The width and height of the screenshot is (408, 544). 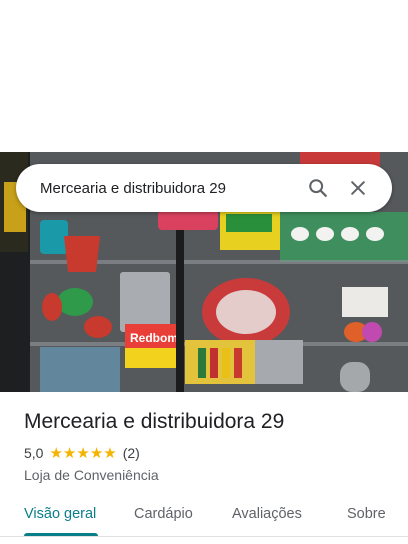 I want to click on place-tabs: Visão geral Cardápio Avaliações Sobre, so click(x=204, y=516).